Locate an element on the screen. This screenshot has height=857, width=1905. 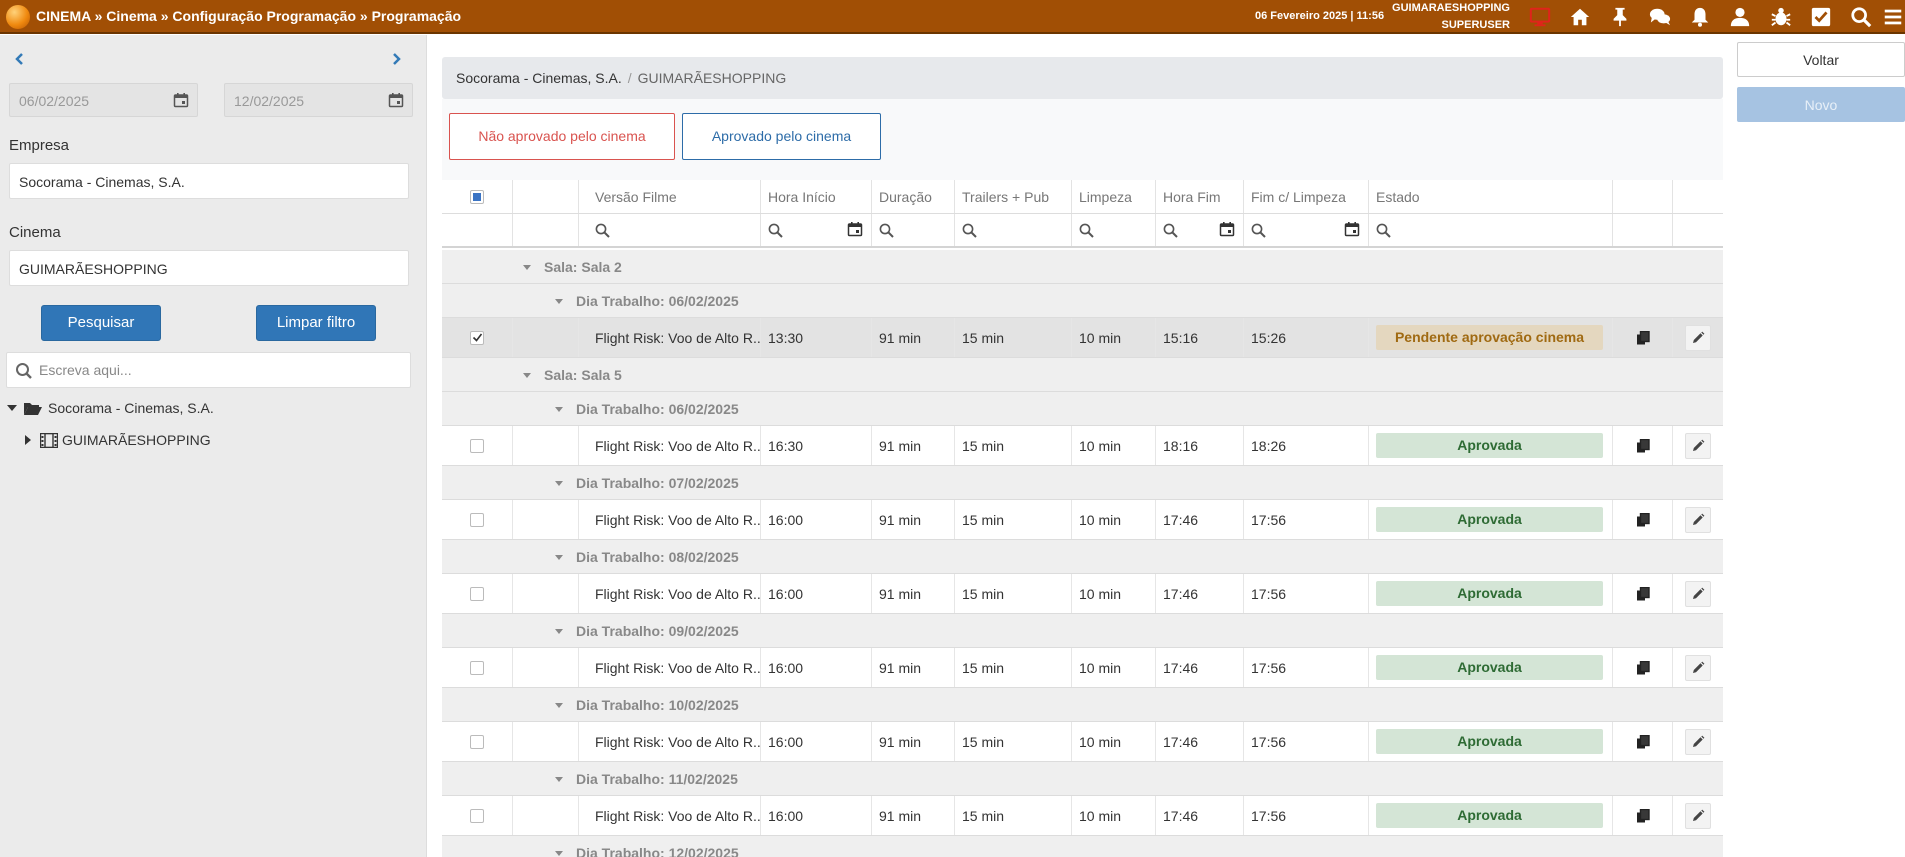
new-button: Novo is located at coordinates (1821, 104).